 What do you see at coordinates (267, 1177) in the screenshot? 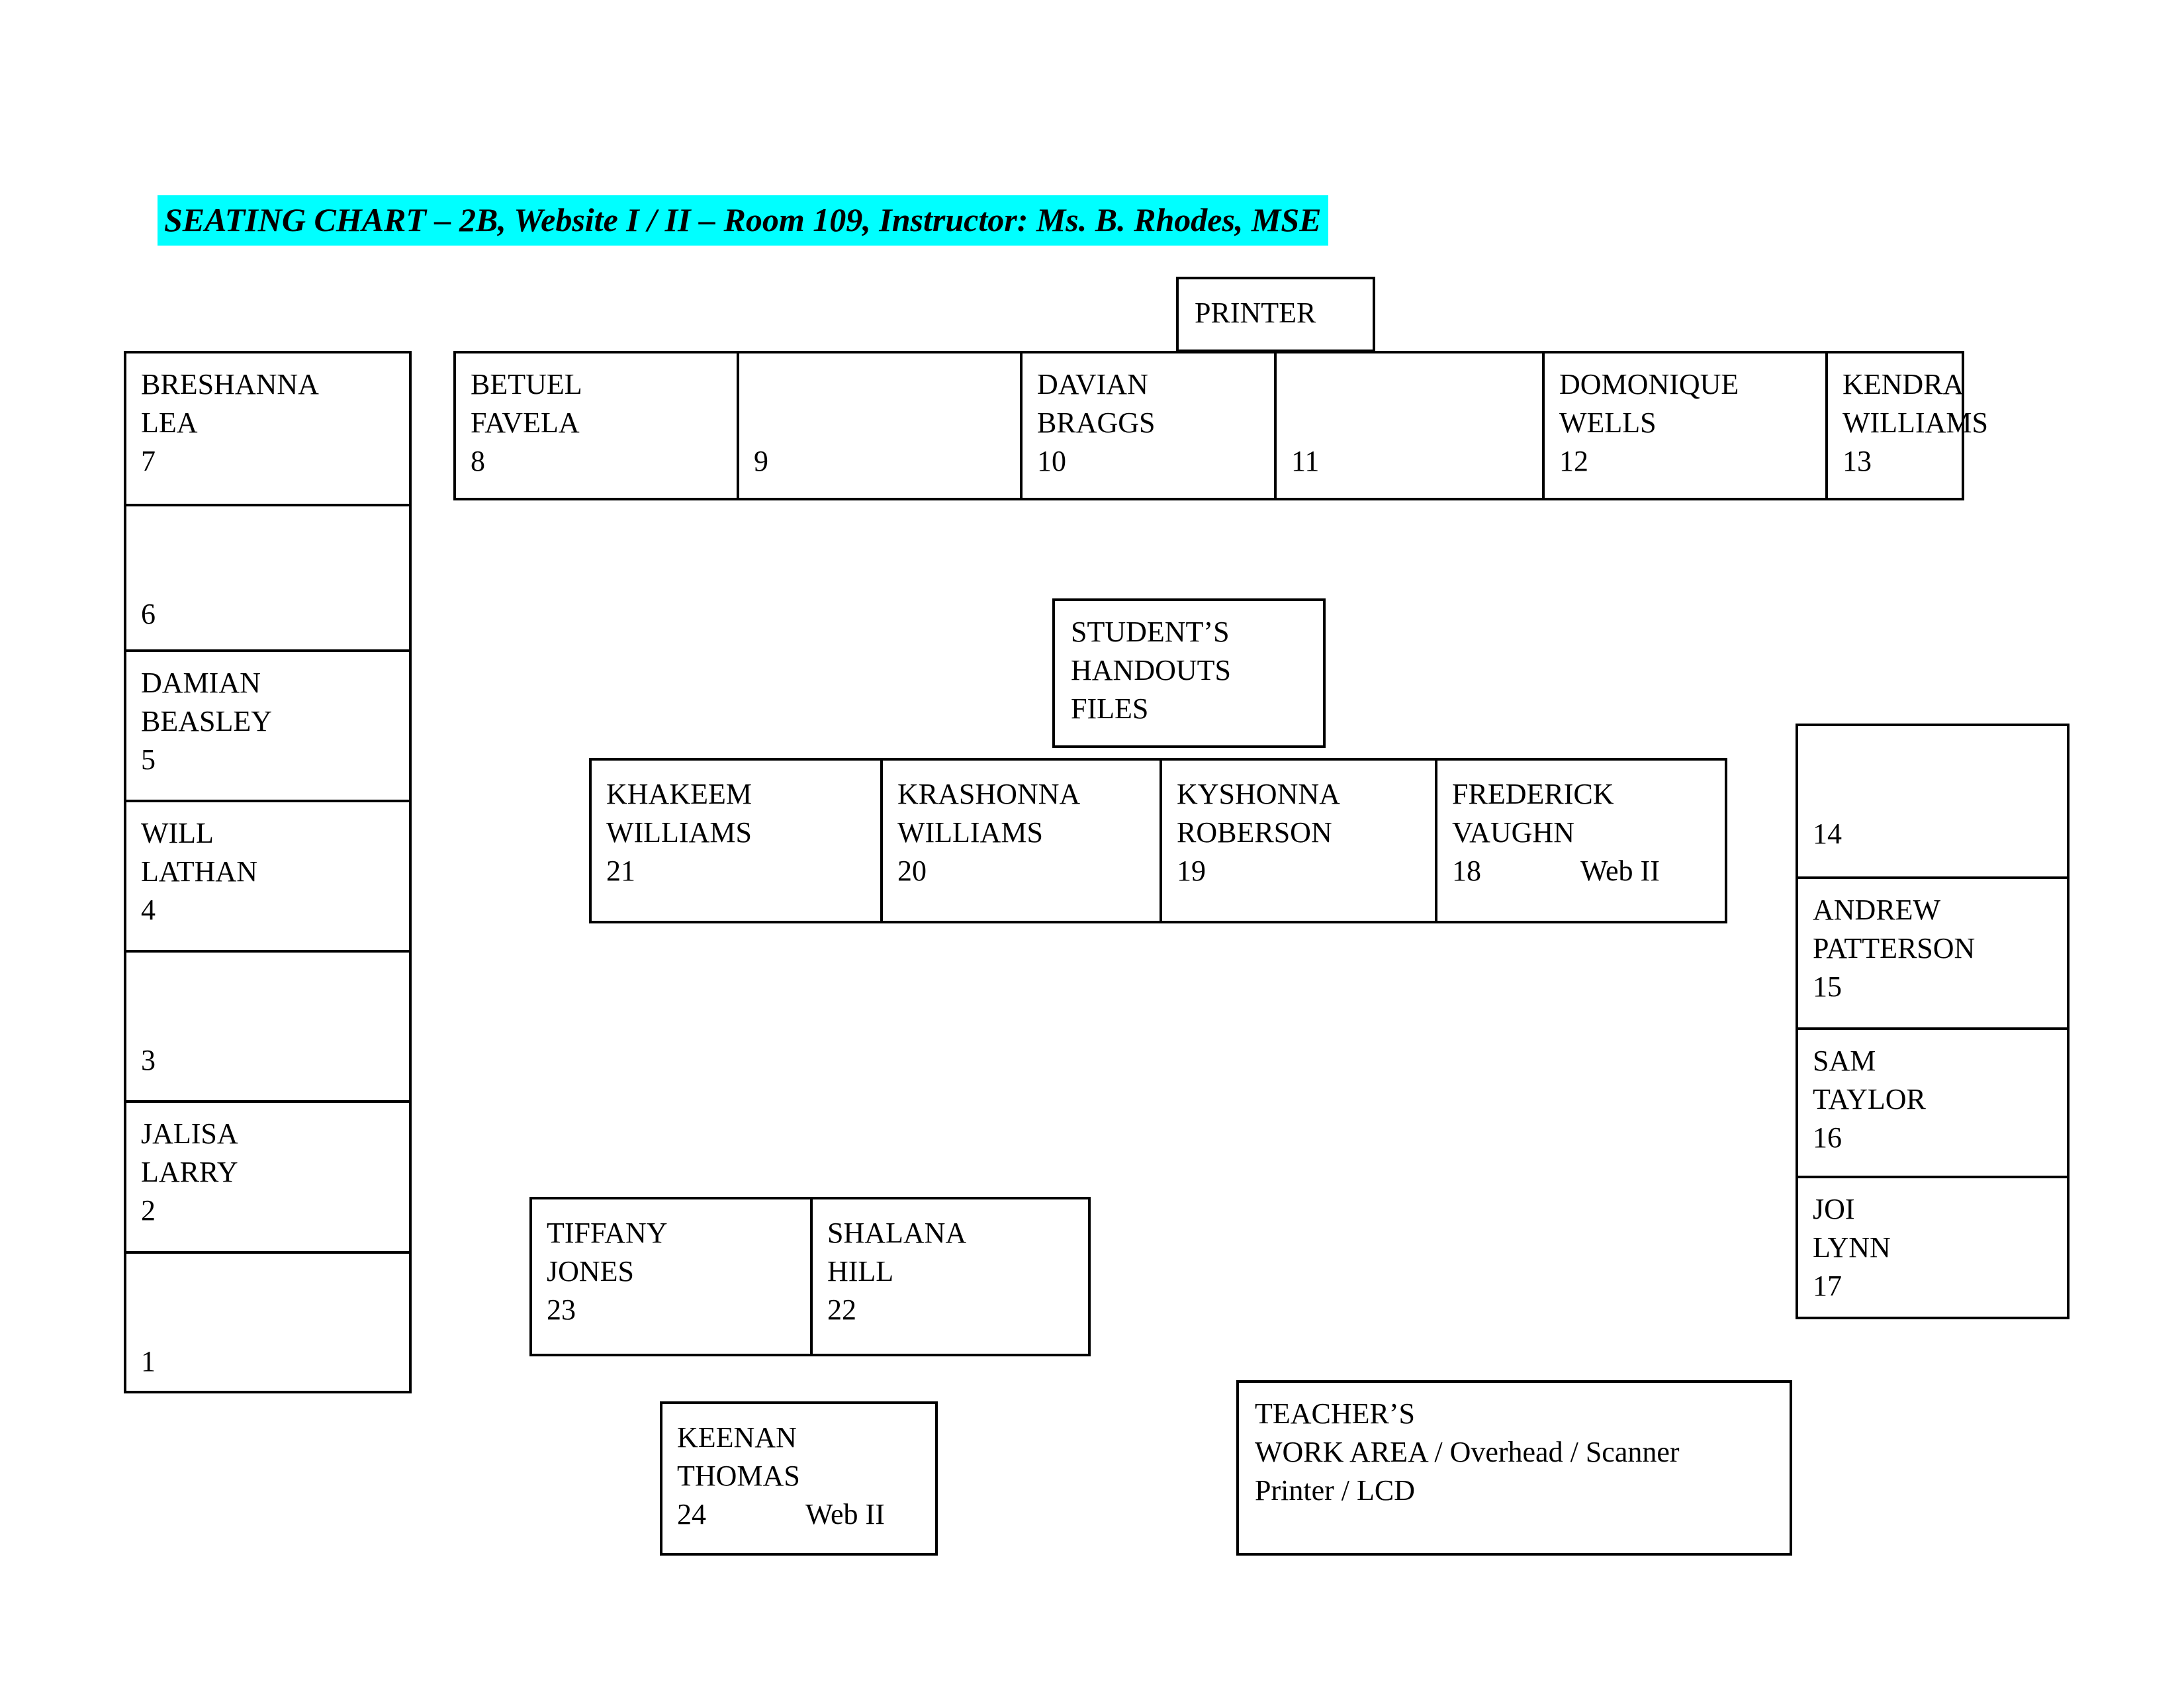
I see `seat-cell-2: JALISA LARRY 2` at bounding box center [267, 1177].